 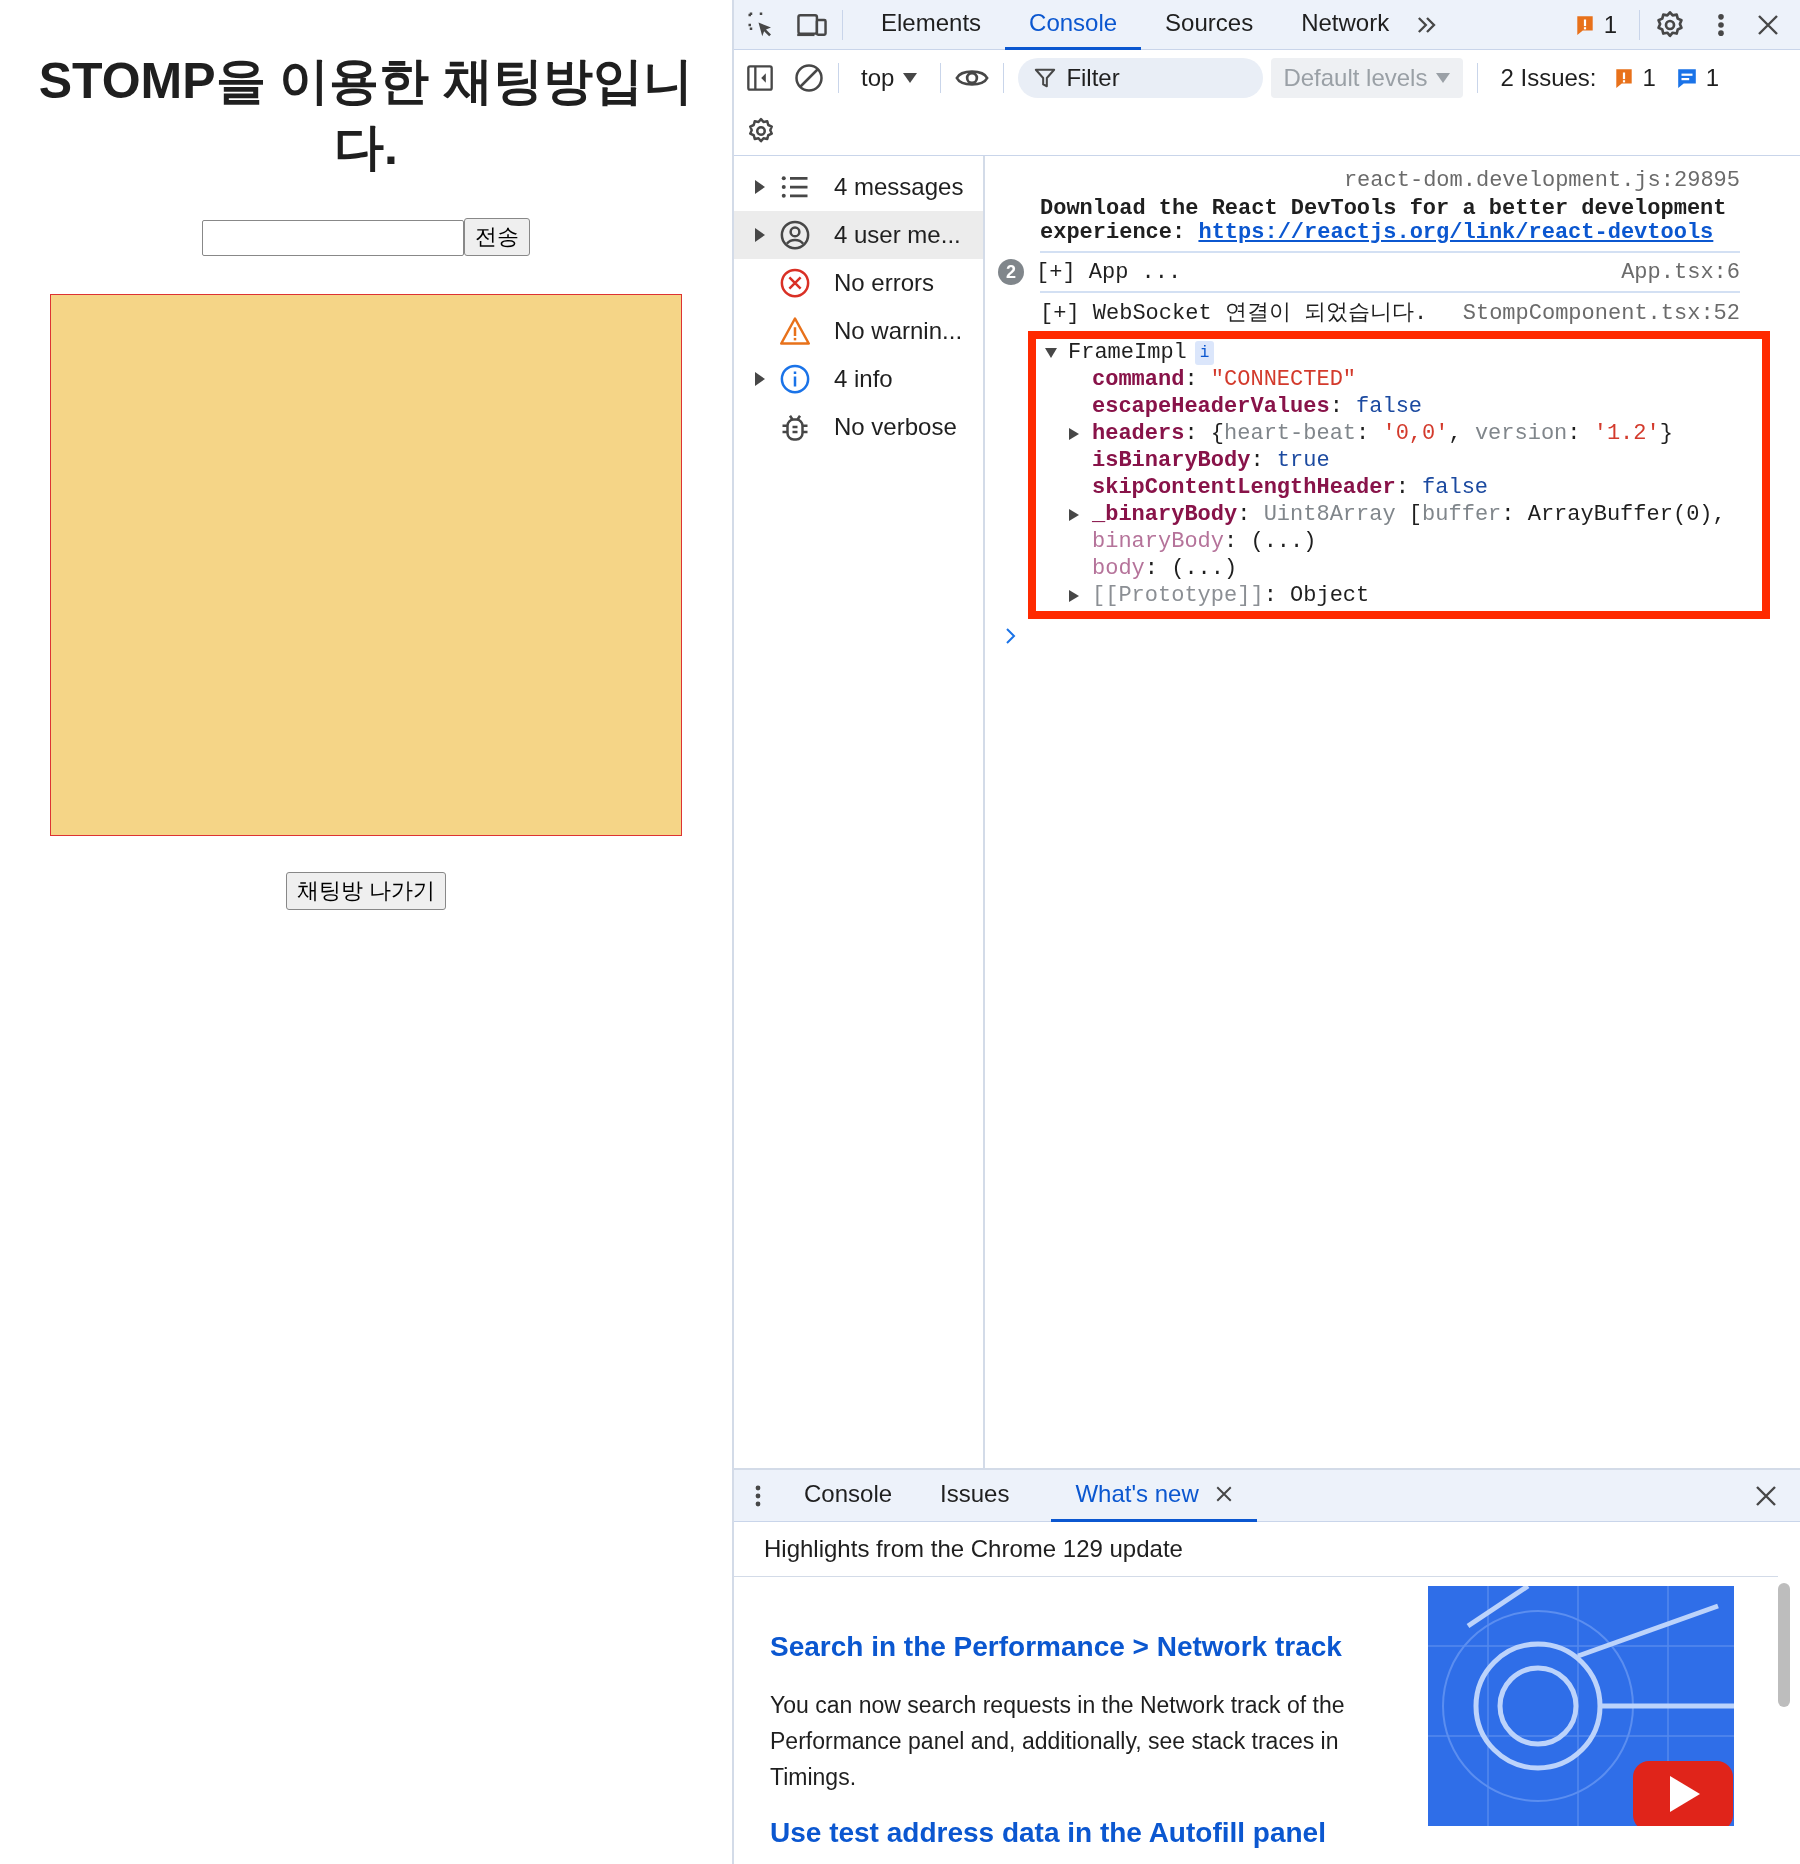 I want to click on link: https://reactjs.org/link/react-devtools, so click(x=1456, y=232).